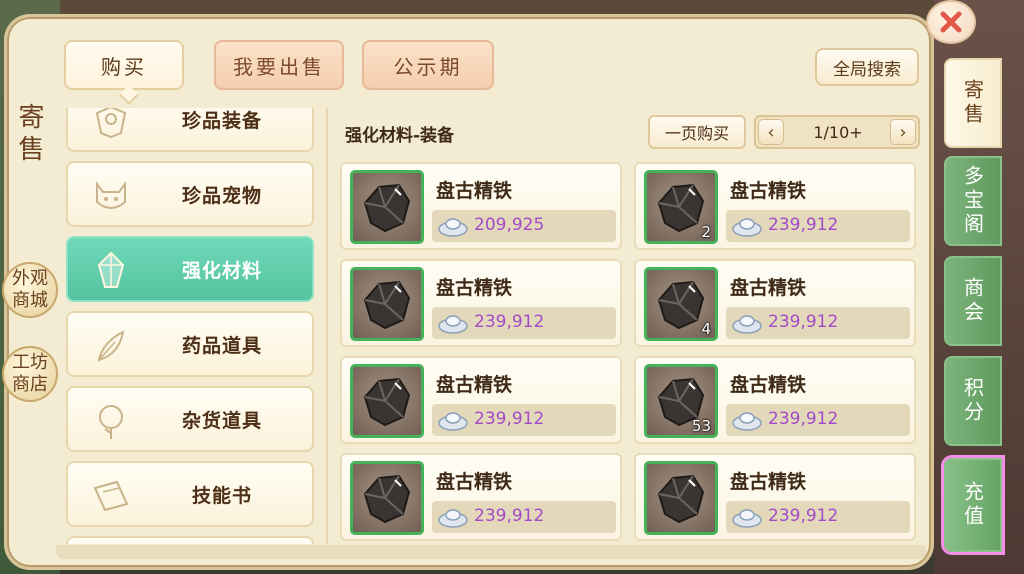 This screenshot has width=1024, height=574. What do you see at coordinates (428, 65) in the screenshot?
I see `tab-publicity: 公示期` at bounding box center [428, 65].